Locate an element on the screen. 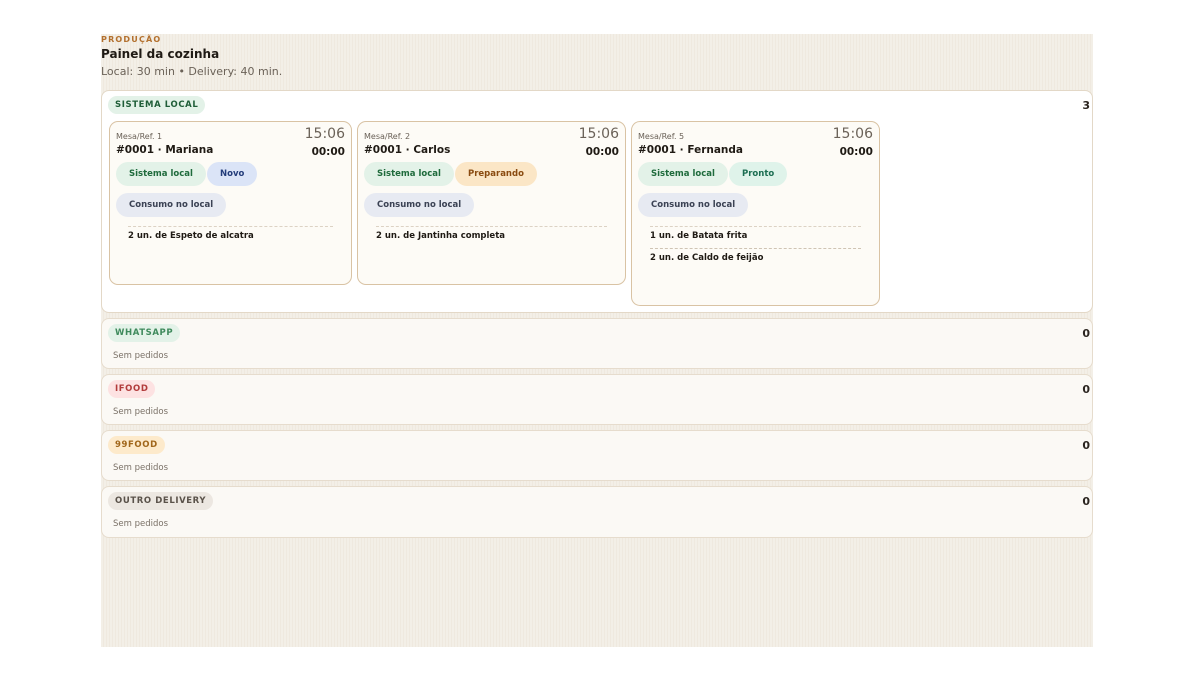 The height and width of the screenshot is (675, 1200). section-ifood: IFOOD 0 Sem pedidos is located at coordinates (597, 399).